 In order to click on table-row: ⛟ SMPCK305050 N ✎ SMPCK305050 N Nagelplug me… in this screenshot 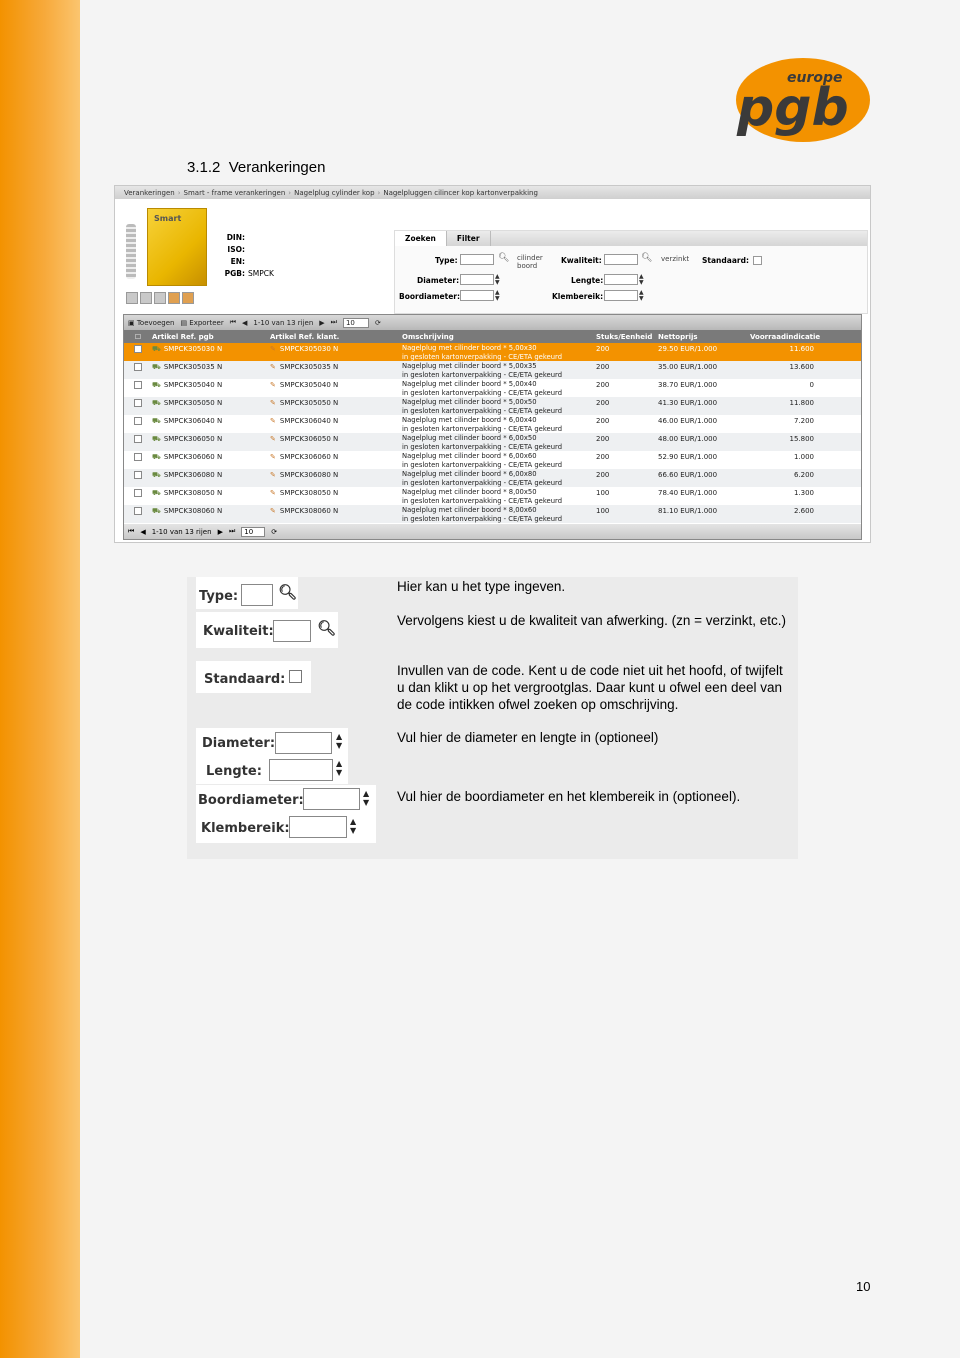, I will do `click(492, 406)`.